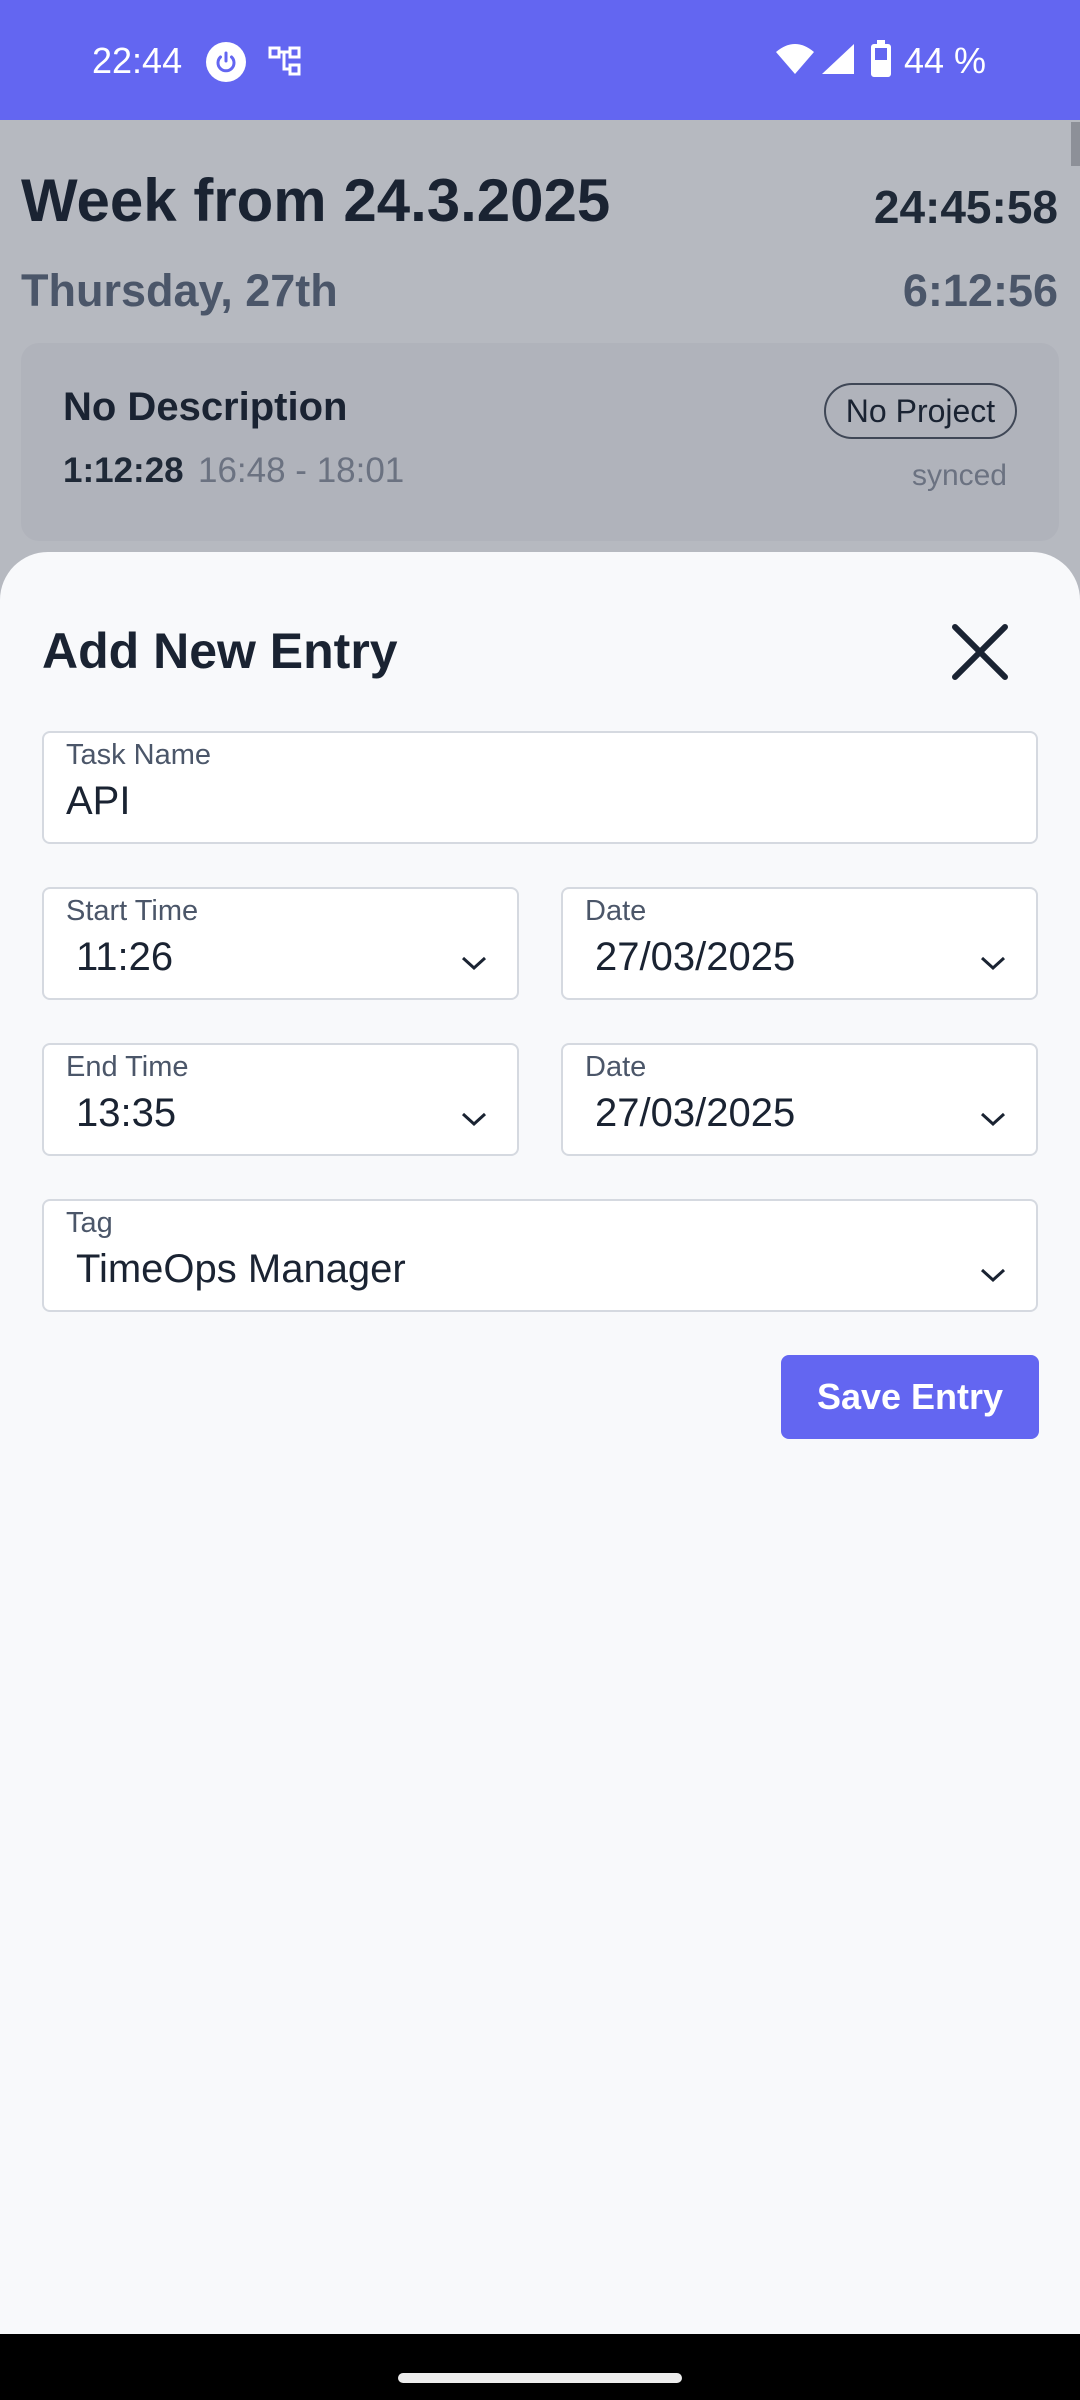  What do you see at coordinates (799, 943) in the screenshot?
I see `start-date-select: Date 27/03/2025` at bounding box center [799, 943].